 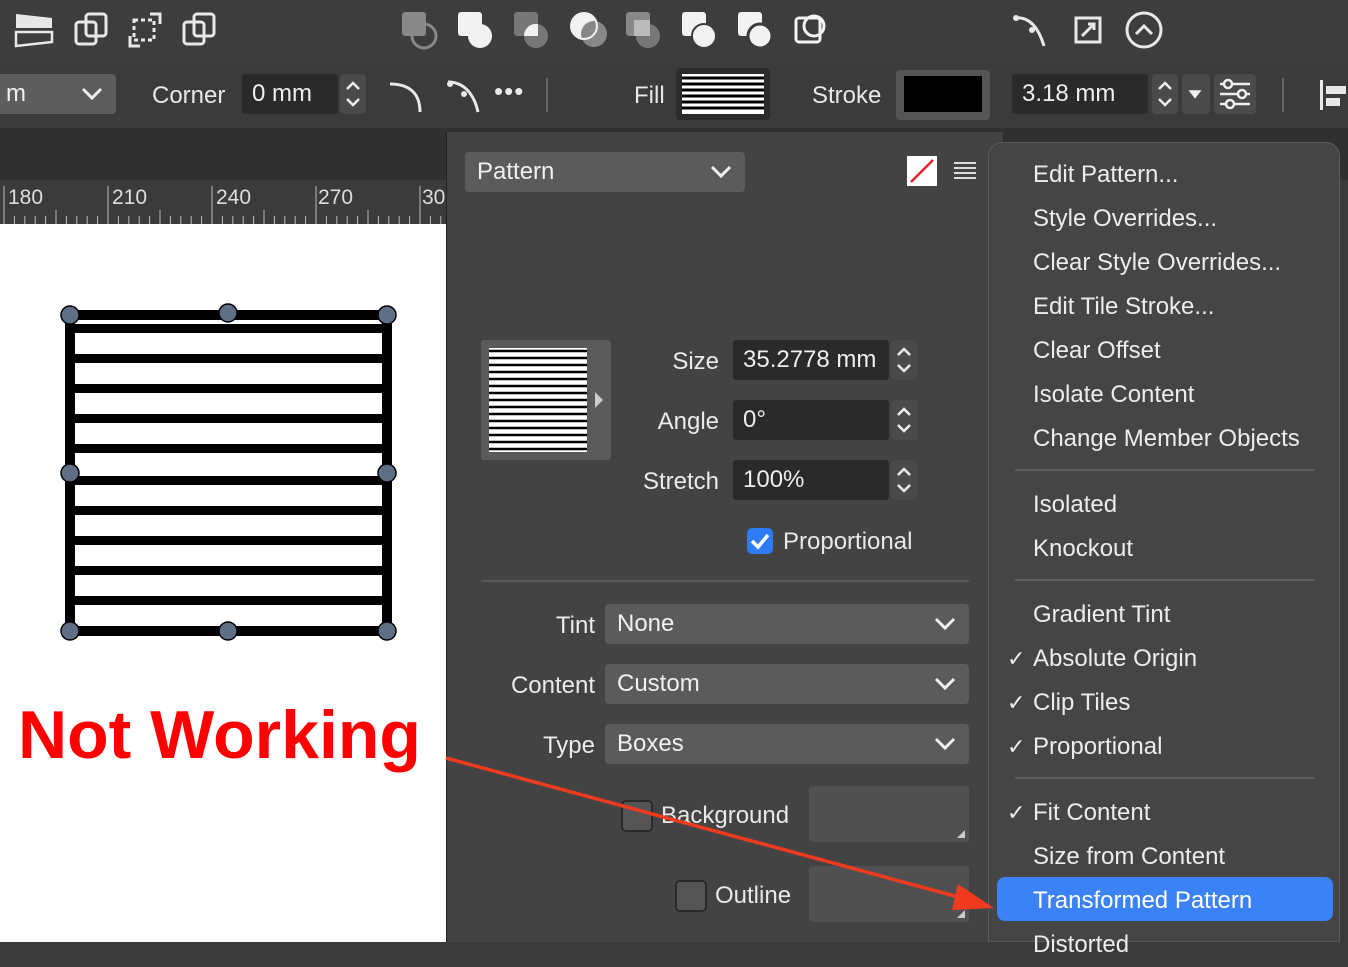 What do you see at coordinates (1129, 857) in the screenshot?
I see `menu-item-size-from-content: Size from Content` at bounding box center [1129, 857].